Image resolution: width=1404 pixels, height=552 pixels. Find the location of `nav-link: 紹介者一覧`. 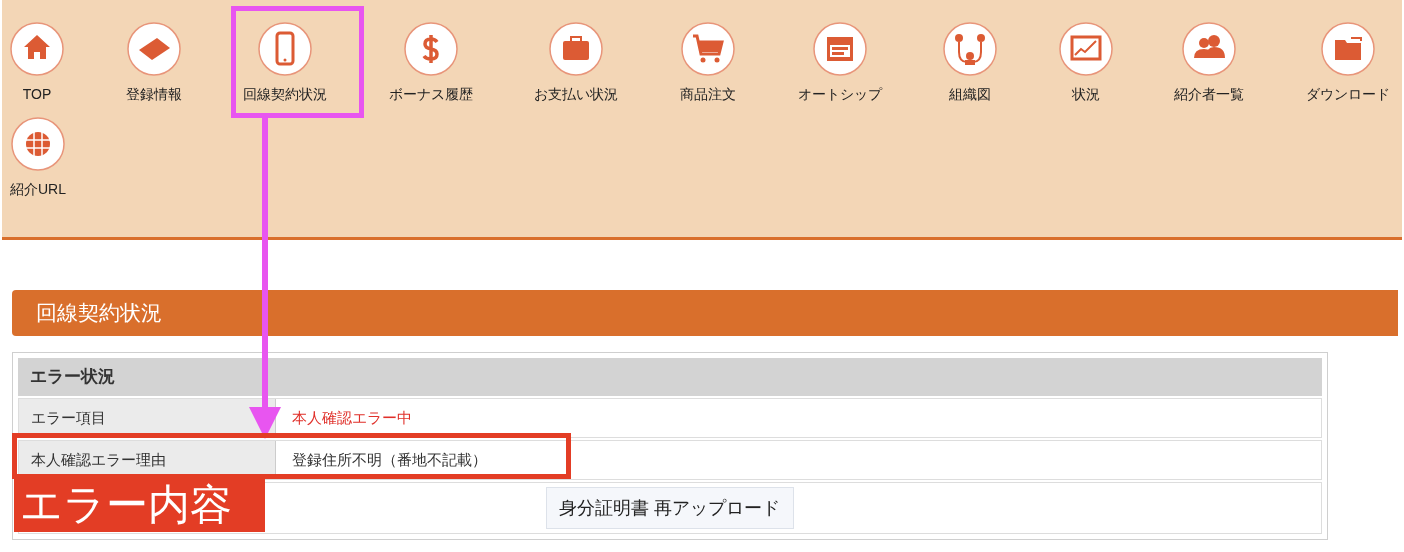

nav-link: 紹介者一覧 is located at coordinates (1209, 94).